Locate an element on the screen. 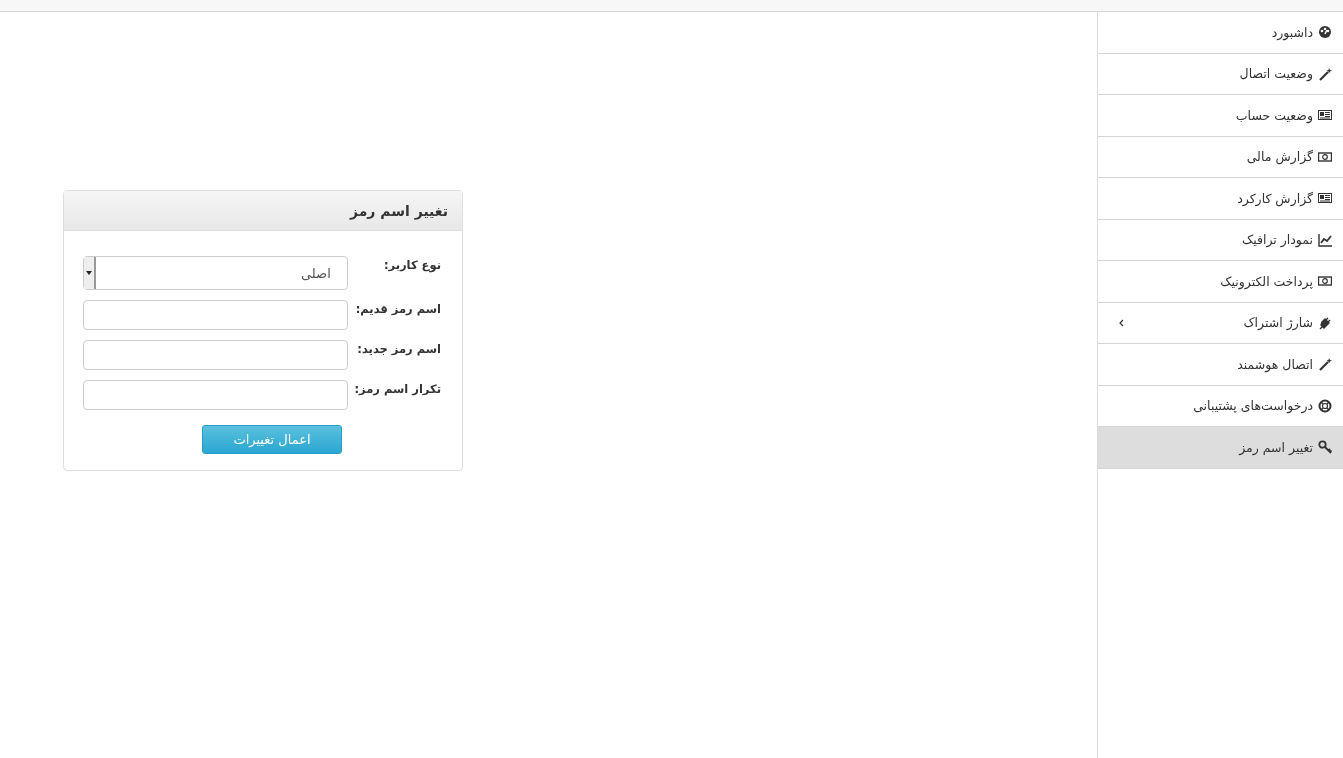 The height and width of the screenshot is (758, 1343). caret-icon is located at coordinates (90, 273).